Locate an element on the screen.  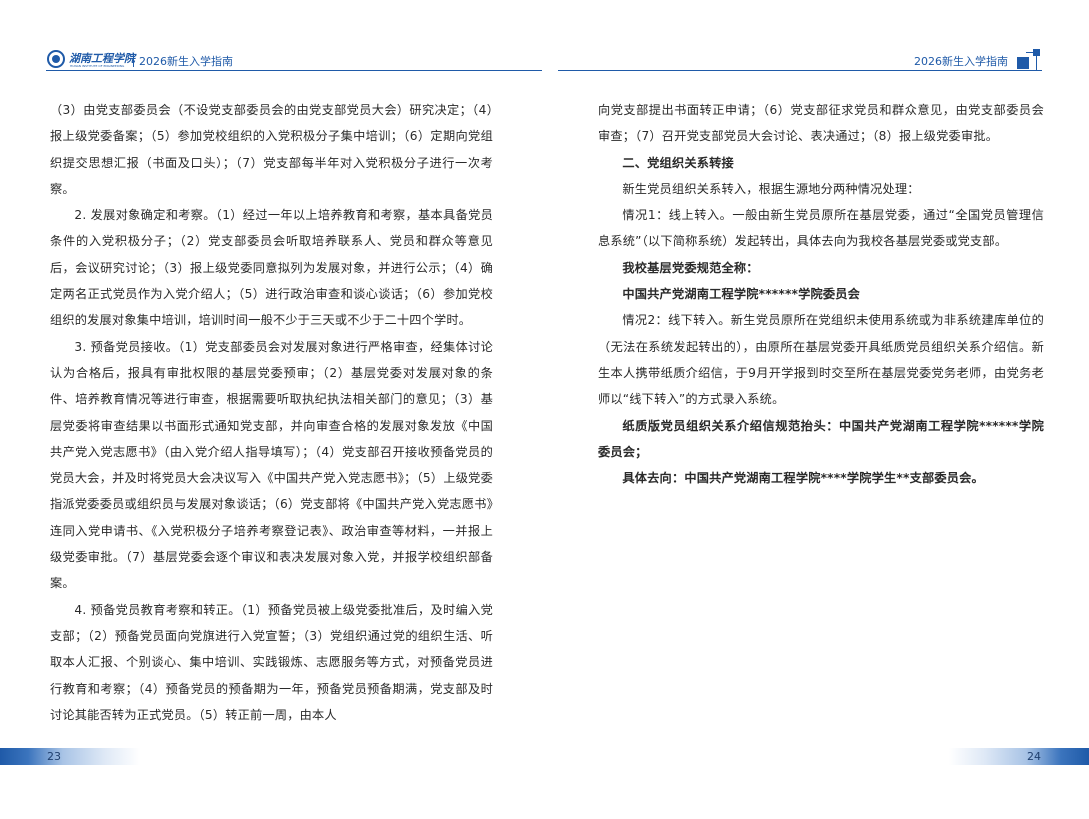
bold-label: 纸质版党员组织关系介绍信规范抬头：中国共产党湖南工程学院******学院委员会； is located at coordinates (821, 438).